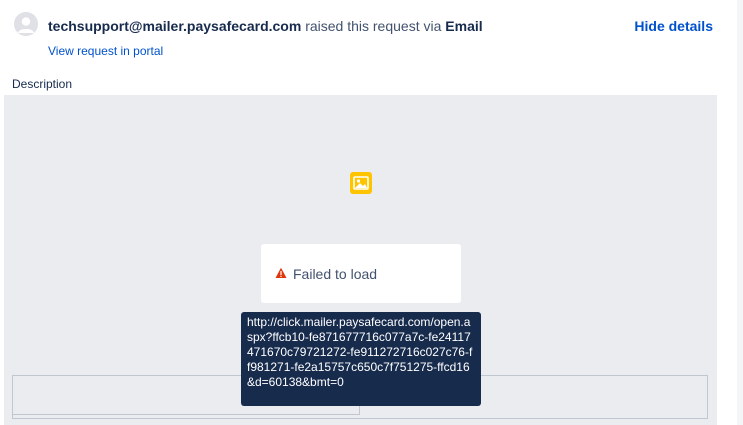 The height and width of the screenshot is (425, 743). I want to click on user-avatar-icon, so click(26, 24).